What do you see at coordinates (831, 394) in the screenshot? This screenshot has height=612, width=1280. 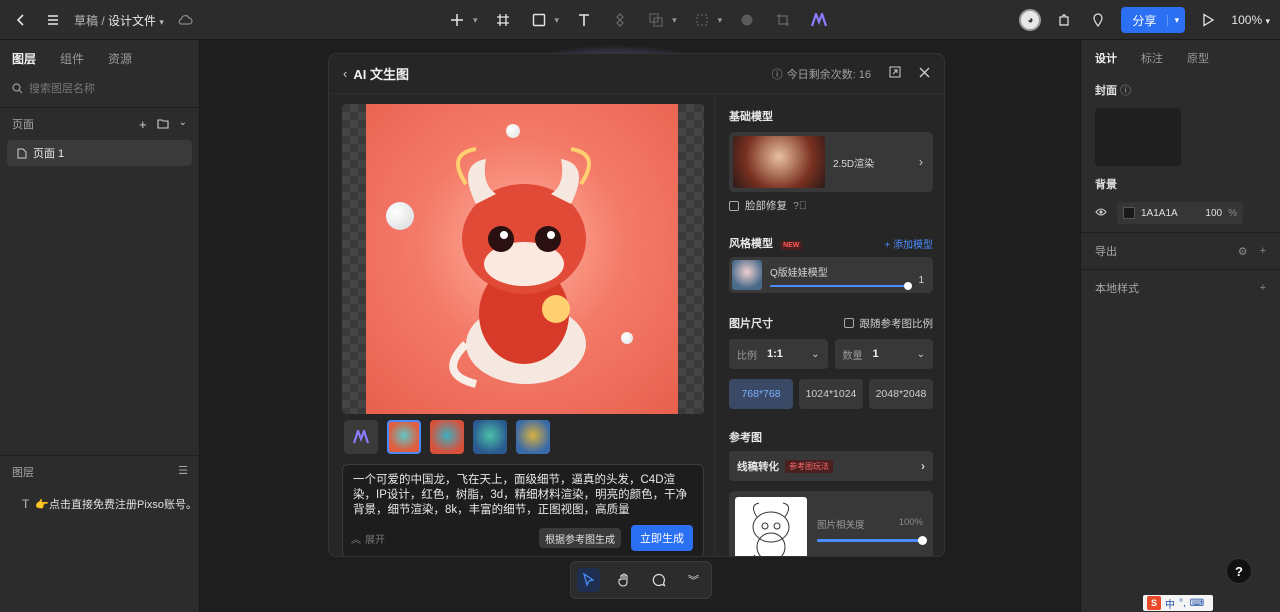 I see `size-option-1024: 1024*1024` at bounding box center [831, 394].